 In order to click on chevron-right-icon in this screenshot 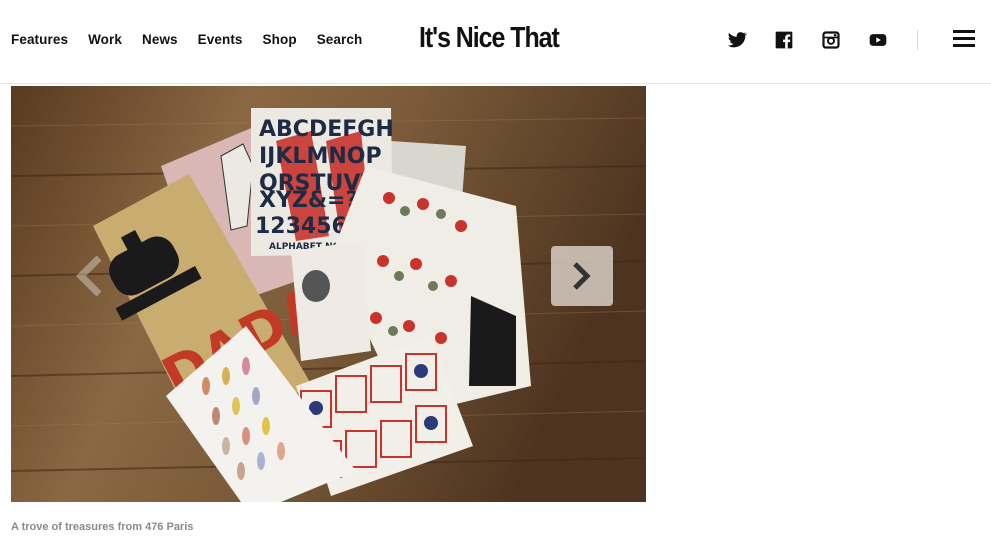, I will do `click(582, 276)`.